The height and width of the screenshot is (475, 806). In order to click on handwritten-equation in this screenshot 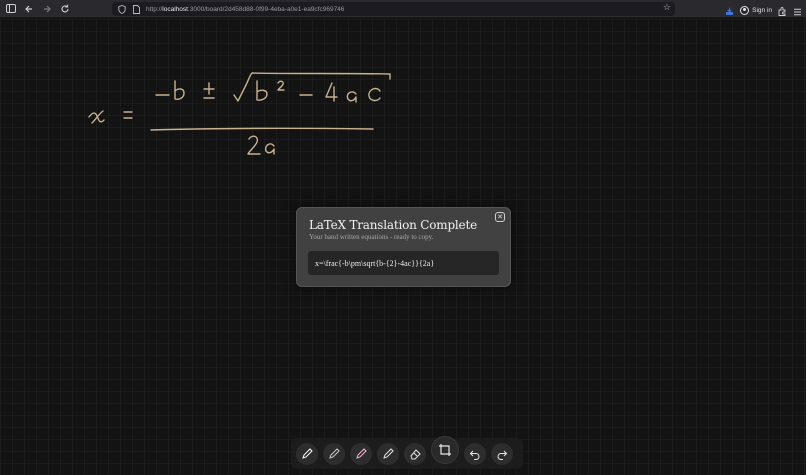, I will do `click(239, 113)`.